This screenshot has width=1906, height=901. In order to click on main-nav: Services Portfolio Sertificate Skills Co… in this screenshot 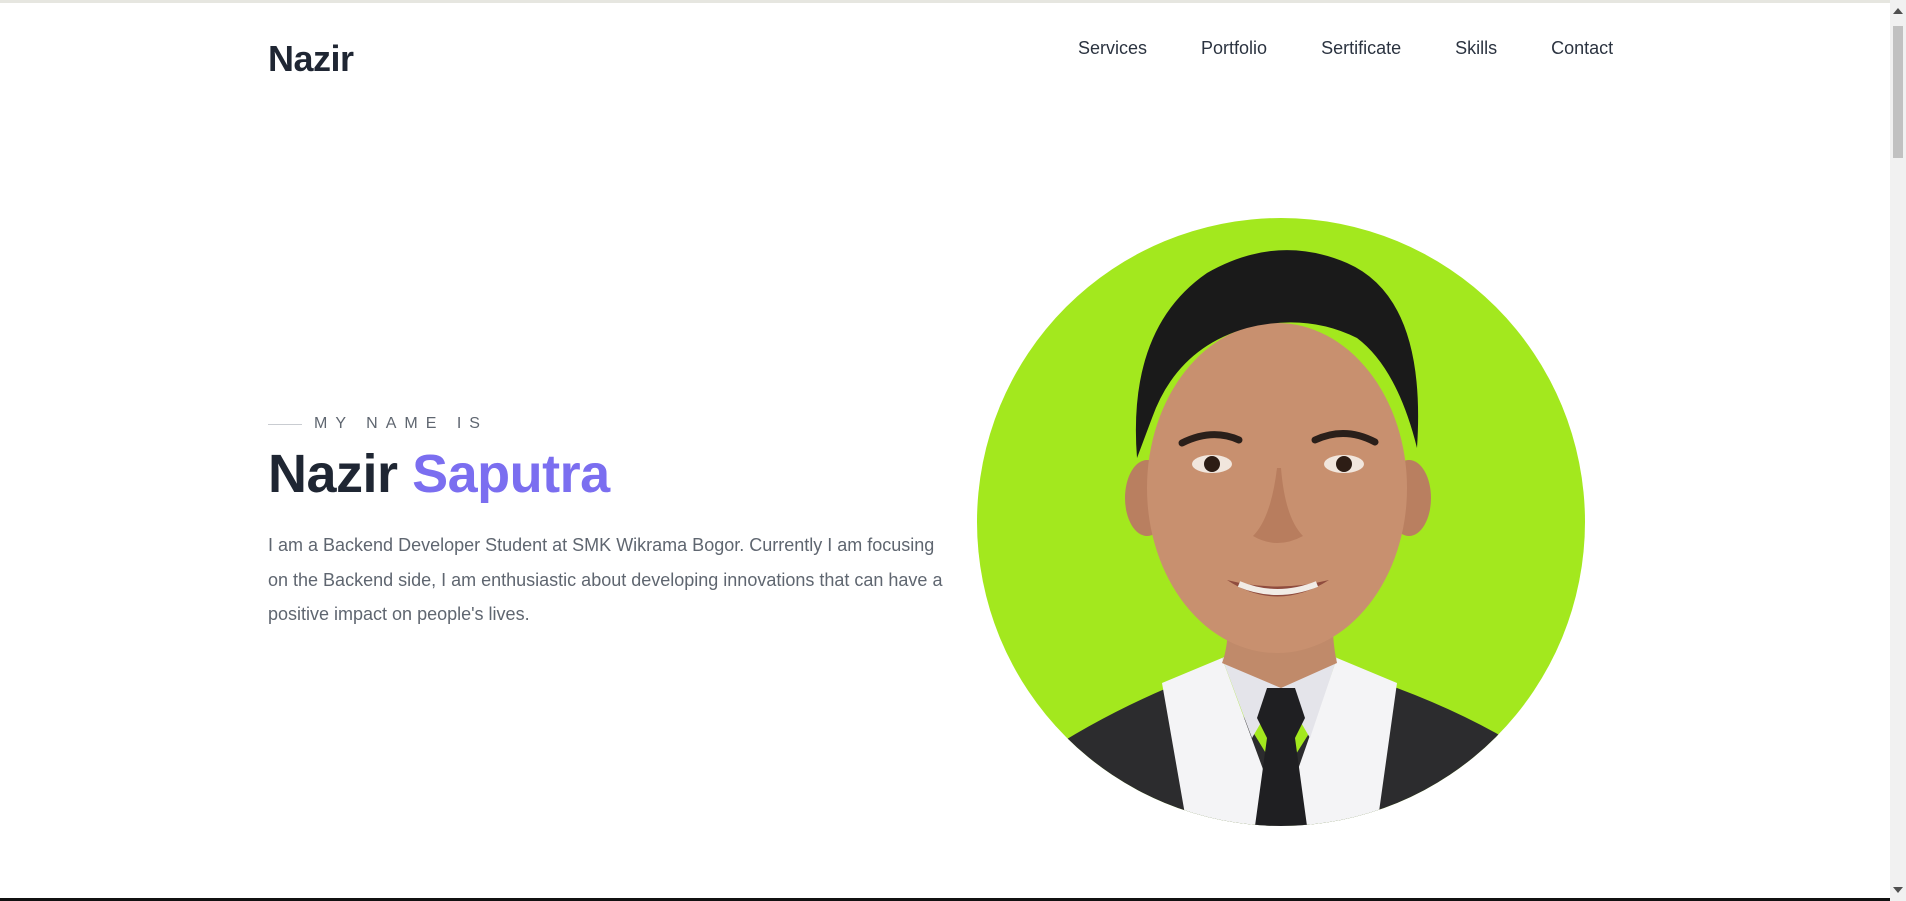, I will do `click(1345, 48)`.